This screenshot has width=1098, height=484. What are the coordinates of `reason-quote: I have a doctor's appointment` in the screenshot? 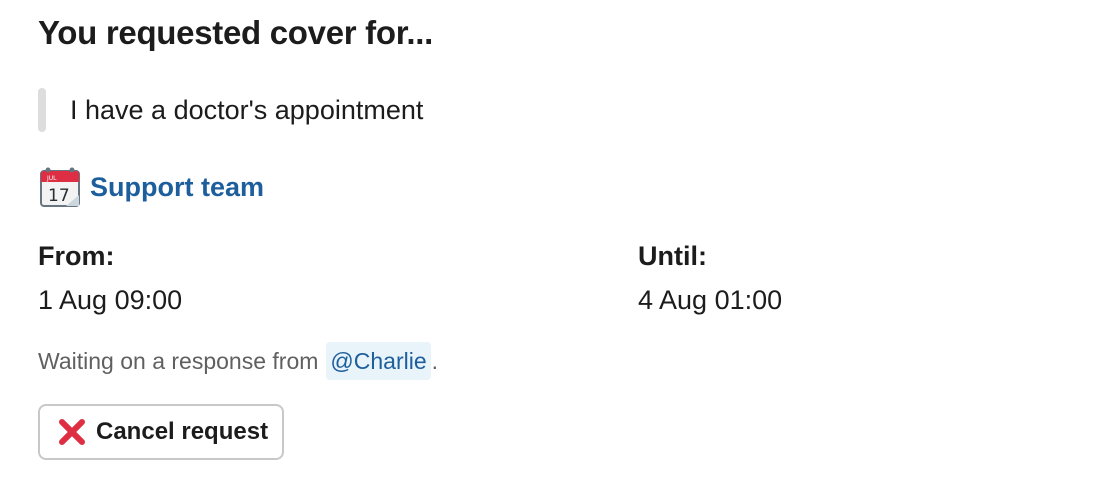 It's located at (230, 110).